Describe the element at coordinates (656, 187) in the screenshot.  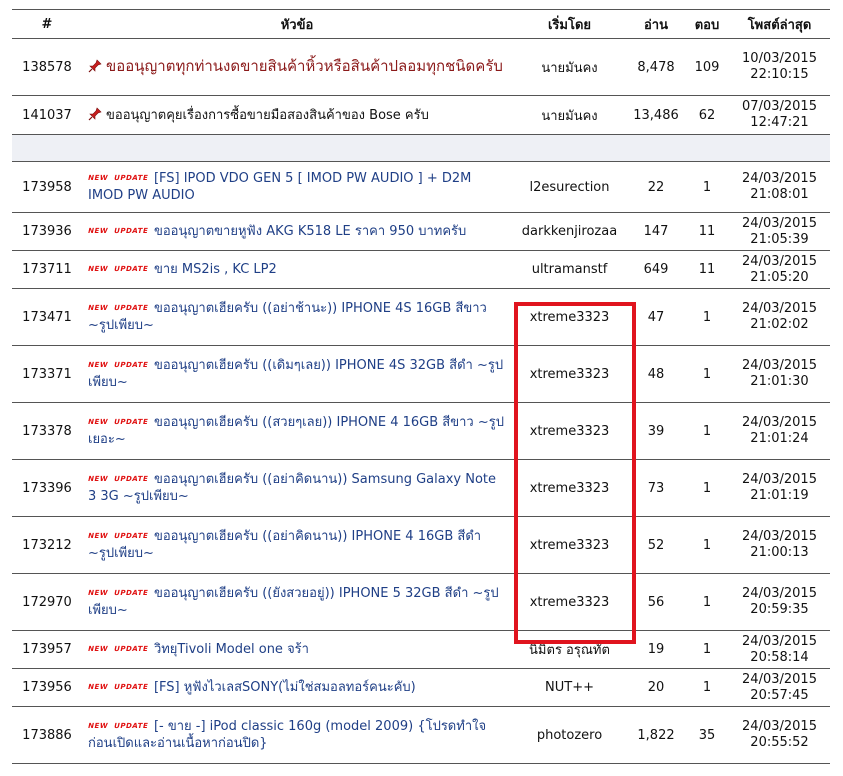
I see `topic-views: 22` at that location.